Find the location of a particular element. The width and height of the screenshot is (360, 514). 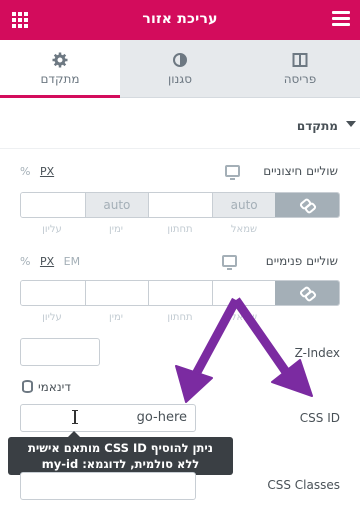

layout-icon is located at coordinates (300, 60).